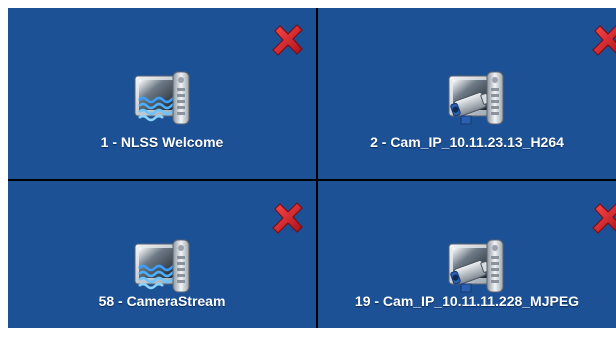 Image resolution: width=616 pixels, height=350 pixels. What do you see at coordinates (162, 142) in the screenshot?
I see `tile-label: 1 - NLSS Welcome` at bounding box center [162, 142].